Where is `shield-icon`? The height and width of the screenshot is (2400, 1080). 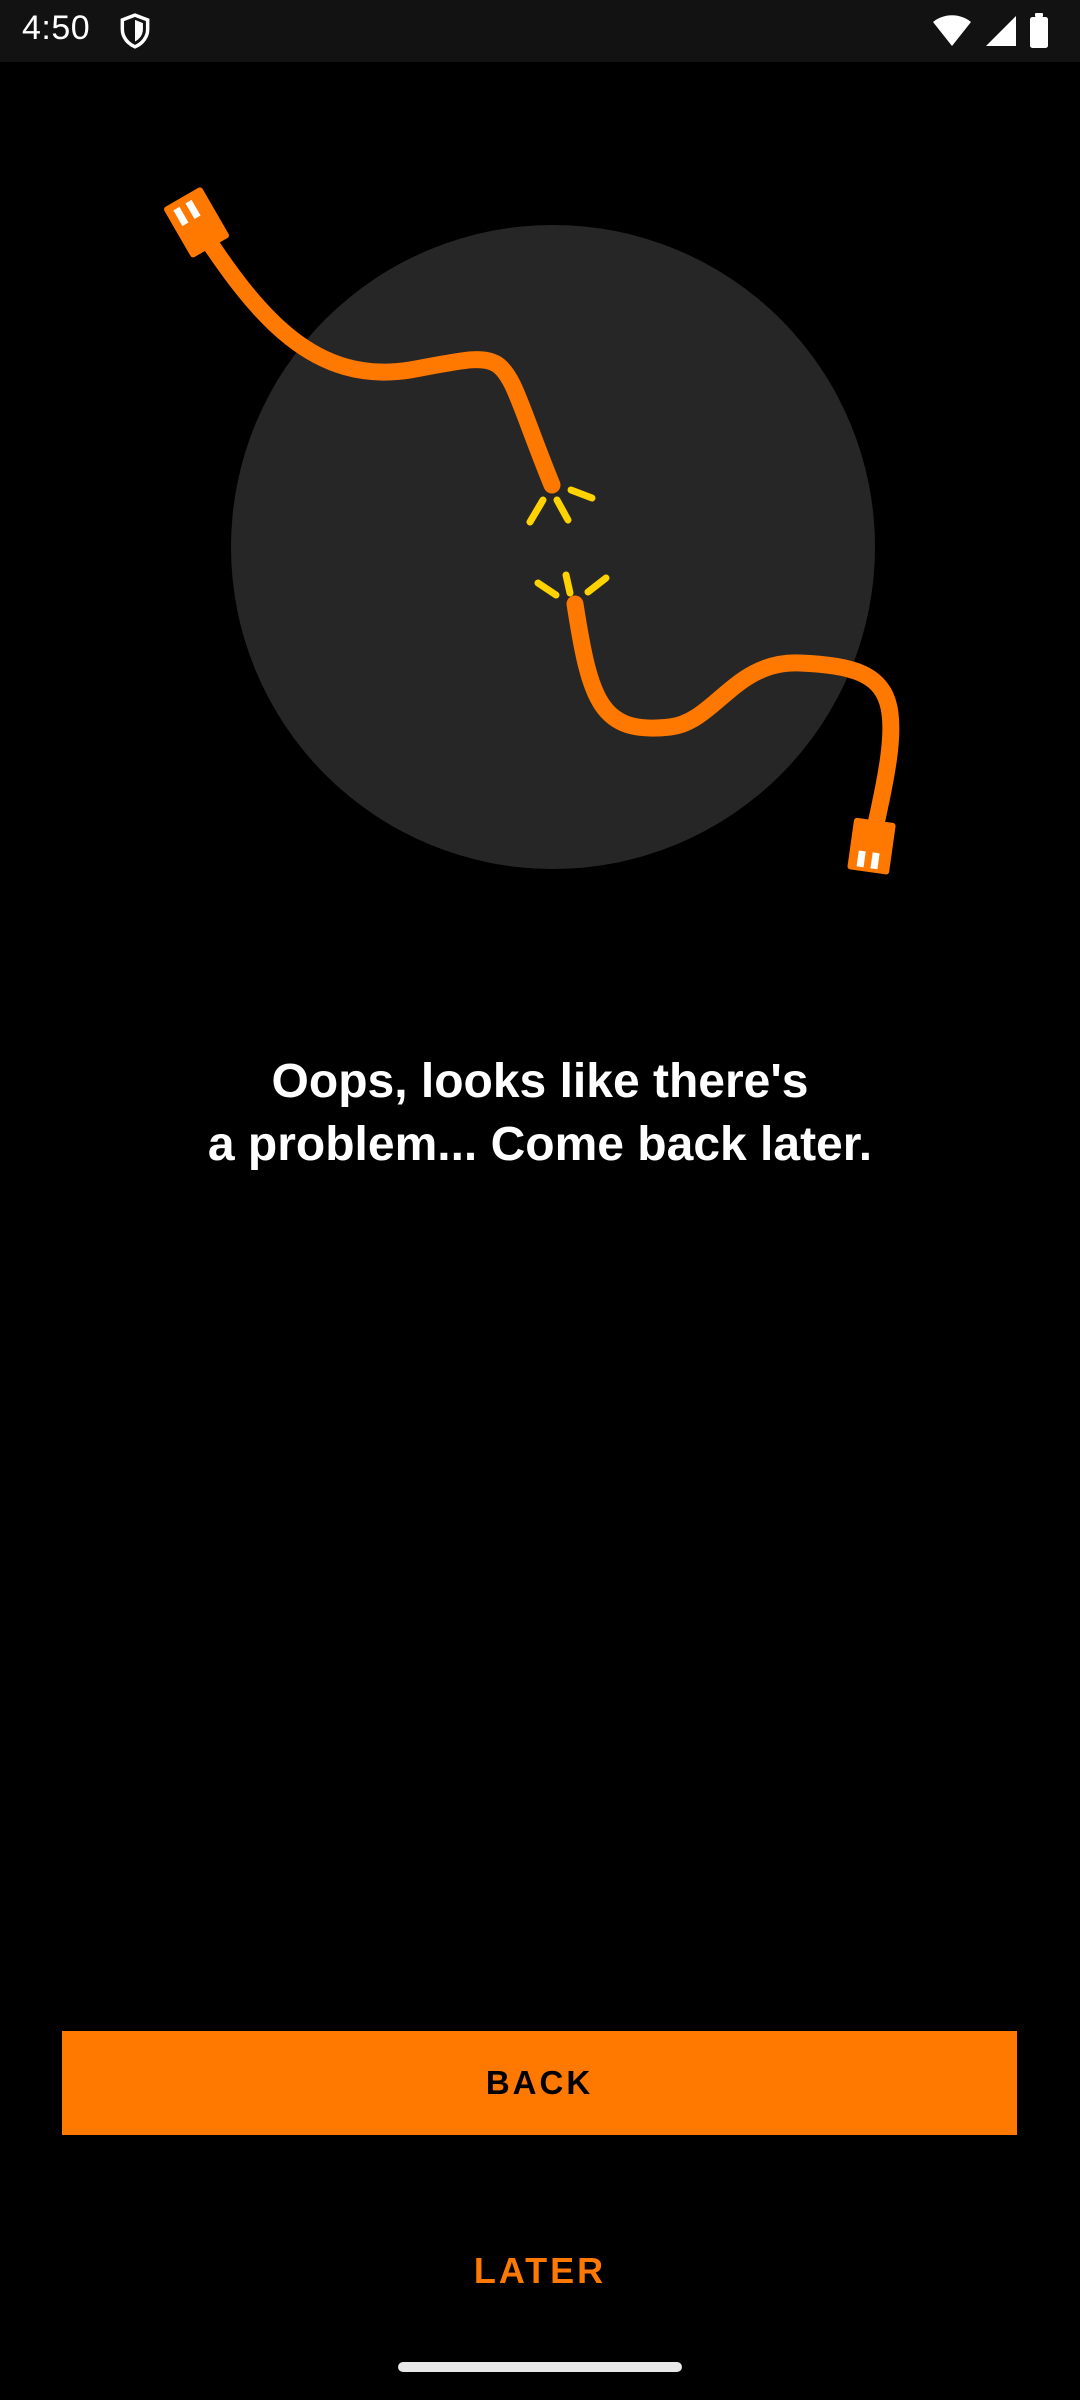
shield-icon is located at coordinates (135, 31).